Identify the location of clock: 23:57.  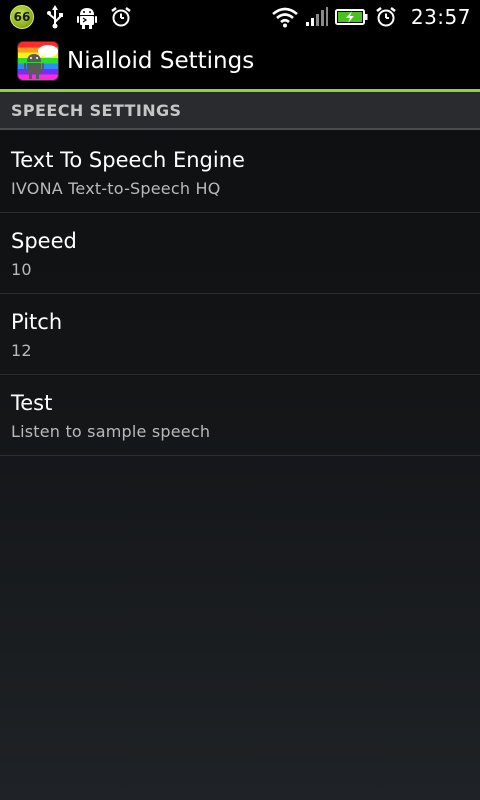
(440, 16).